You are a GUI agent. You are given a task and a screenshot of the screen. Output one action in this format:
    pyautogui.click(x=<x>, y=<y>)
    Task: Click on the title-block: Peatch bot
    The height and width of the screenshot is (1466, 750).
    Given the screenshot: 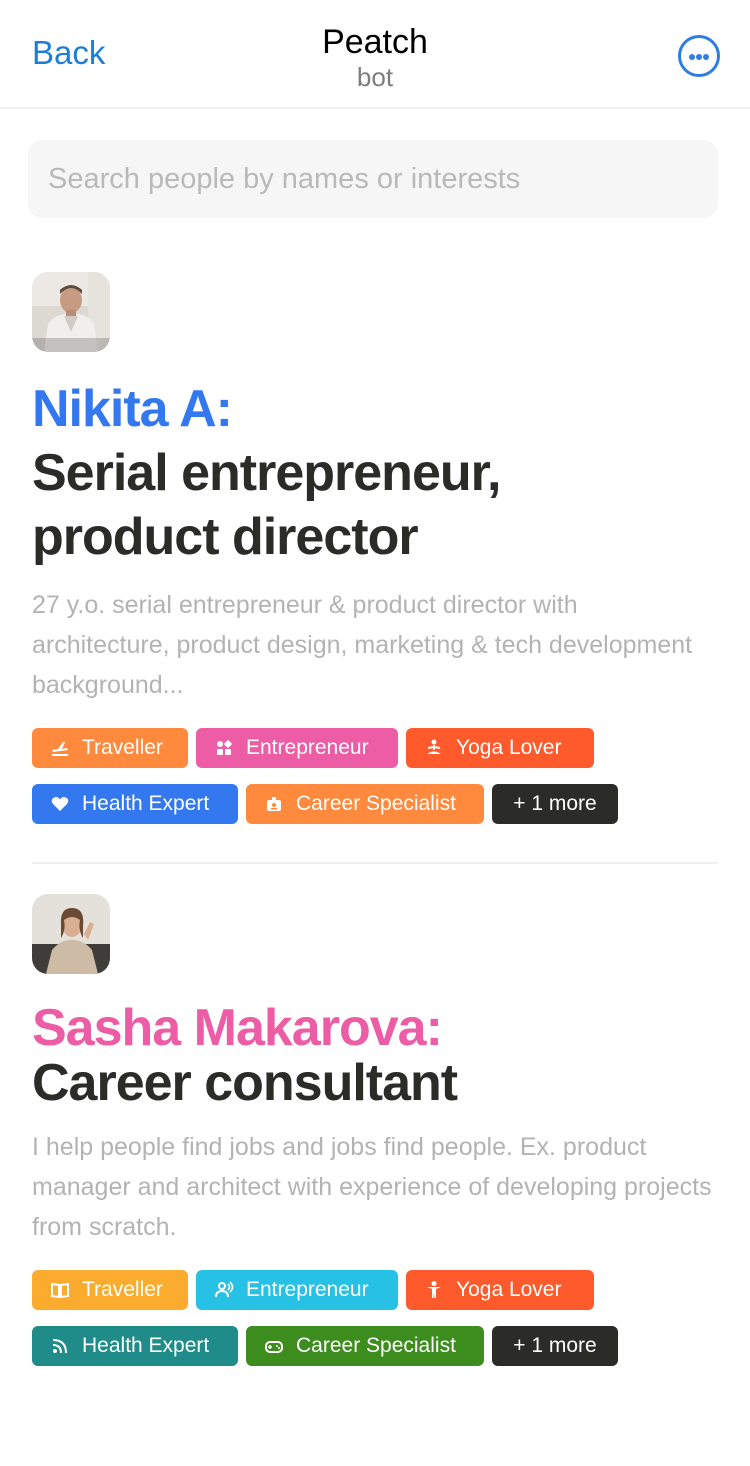 What is the action you would take?
    pyautogui.click(x=375, y=57)
    